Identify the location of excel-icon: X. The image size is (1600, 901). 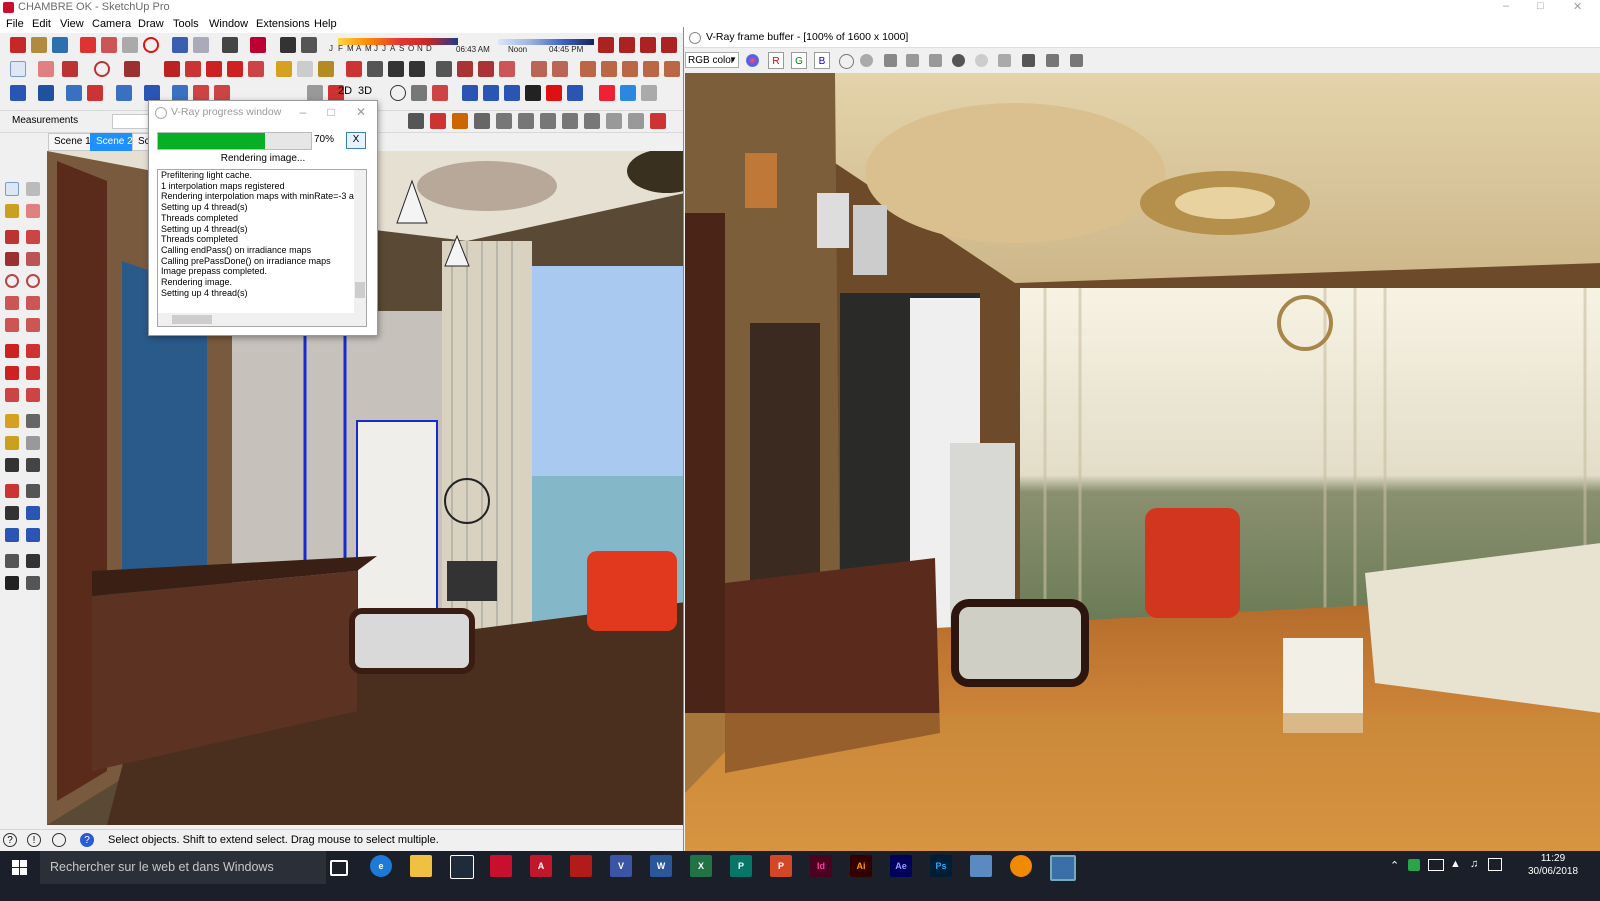
(701, 866).